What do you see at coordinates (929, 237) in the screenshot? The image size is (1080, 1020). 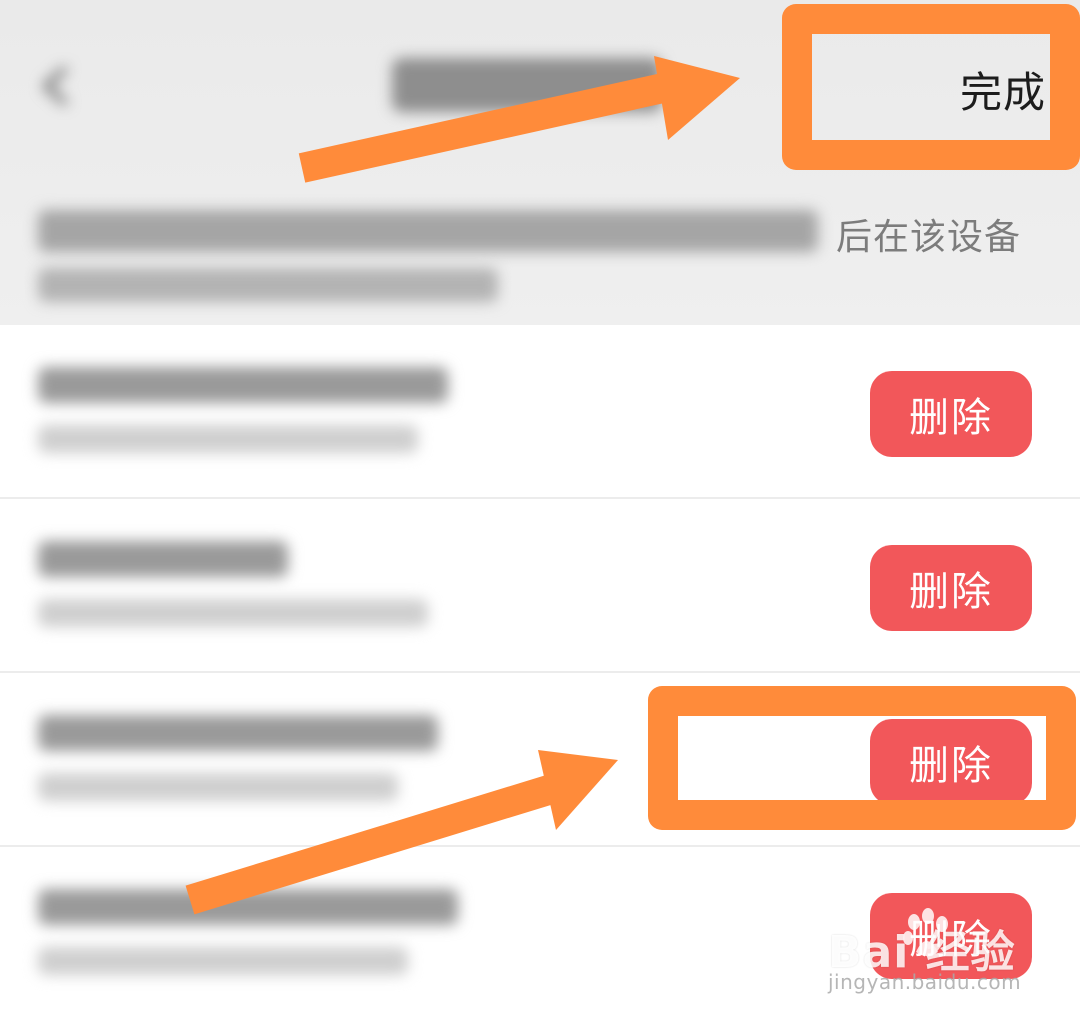 I see `description-text: 后在该设备` at bounding box center [929, 237].